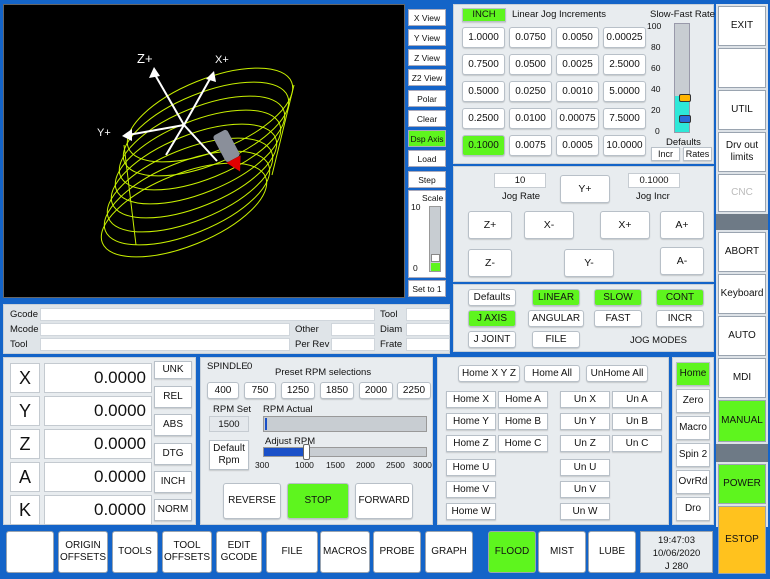 This screenshot has width=770, height=579. Describe the element at coordinates (187, 552) in the screenshot. I see `tool-offsets-button: TOOL OFFSETS` at that location.